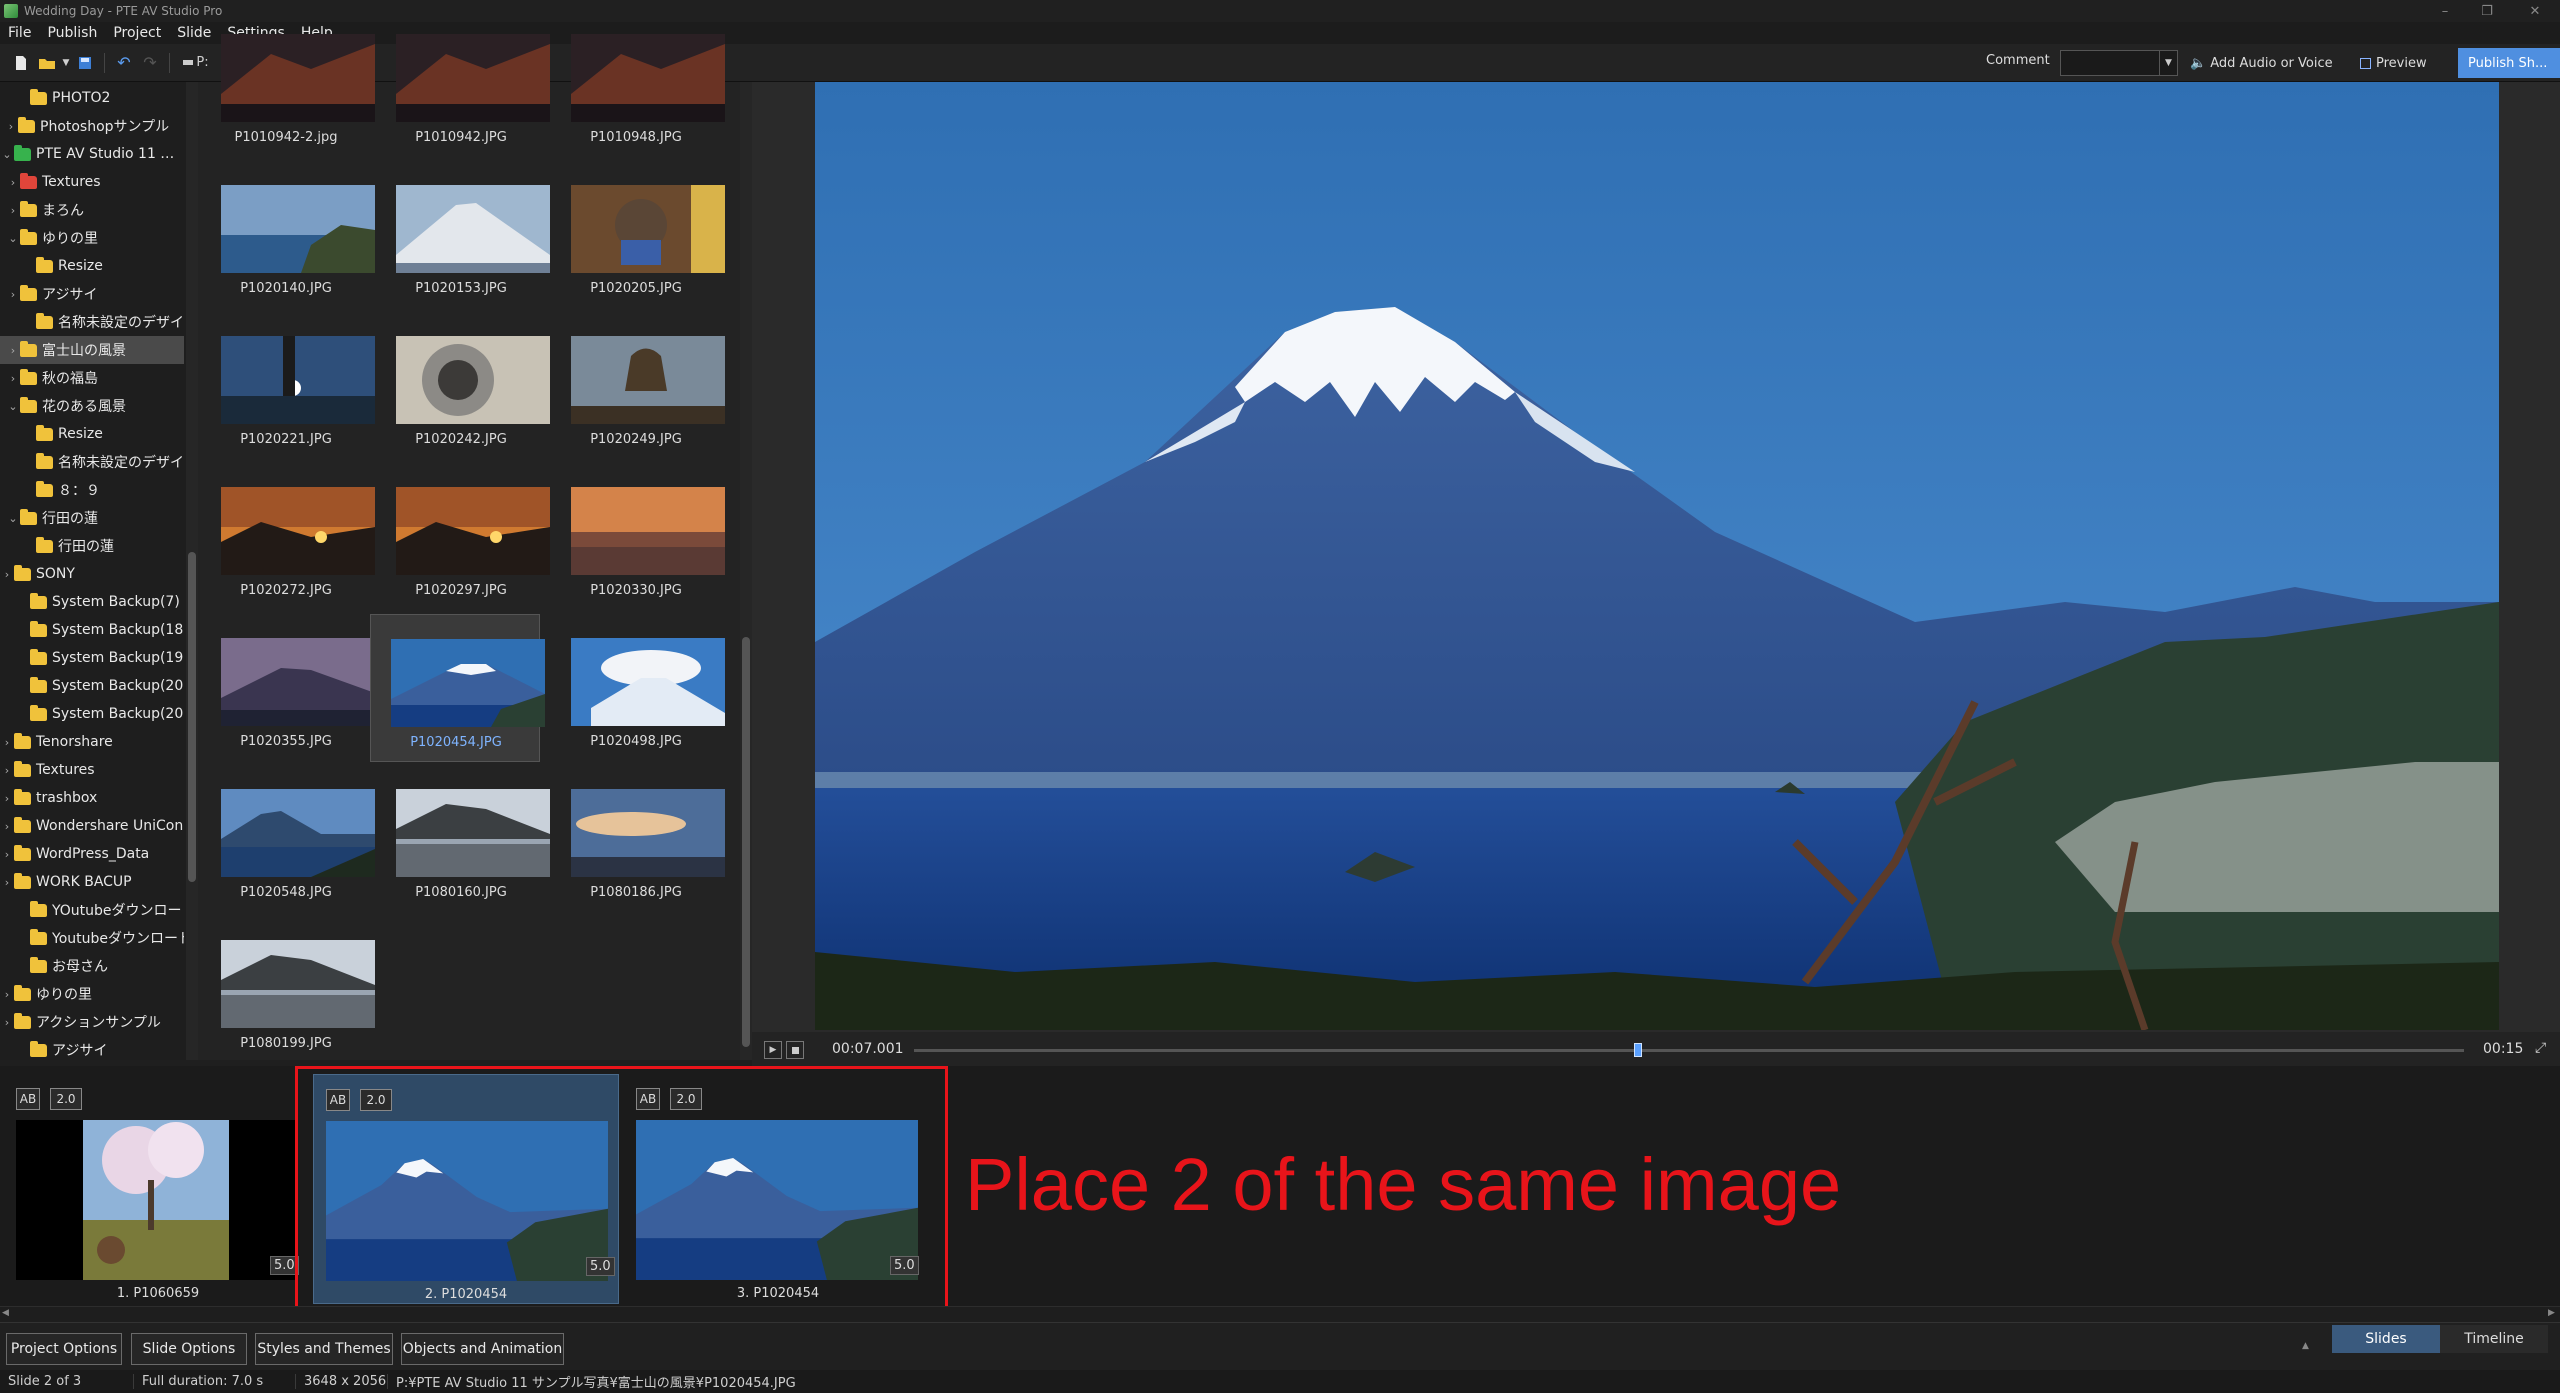 The height and width of the screenshot is (1393, 2560). I want to click on file-thumbnail: P1020205.JPG, so click(636, 235).